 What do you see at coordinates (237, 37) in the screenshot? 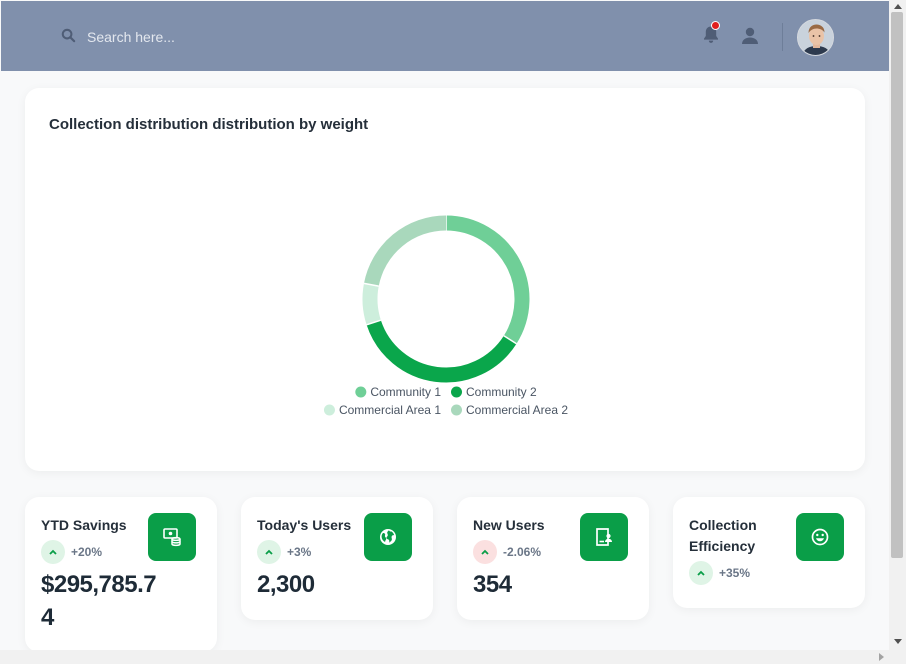
I see `search-input` at bounding box center [237, 37].